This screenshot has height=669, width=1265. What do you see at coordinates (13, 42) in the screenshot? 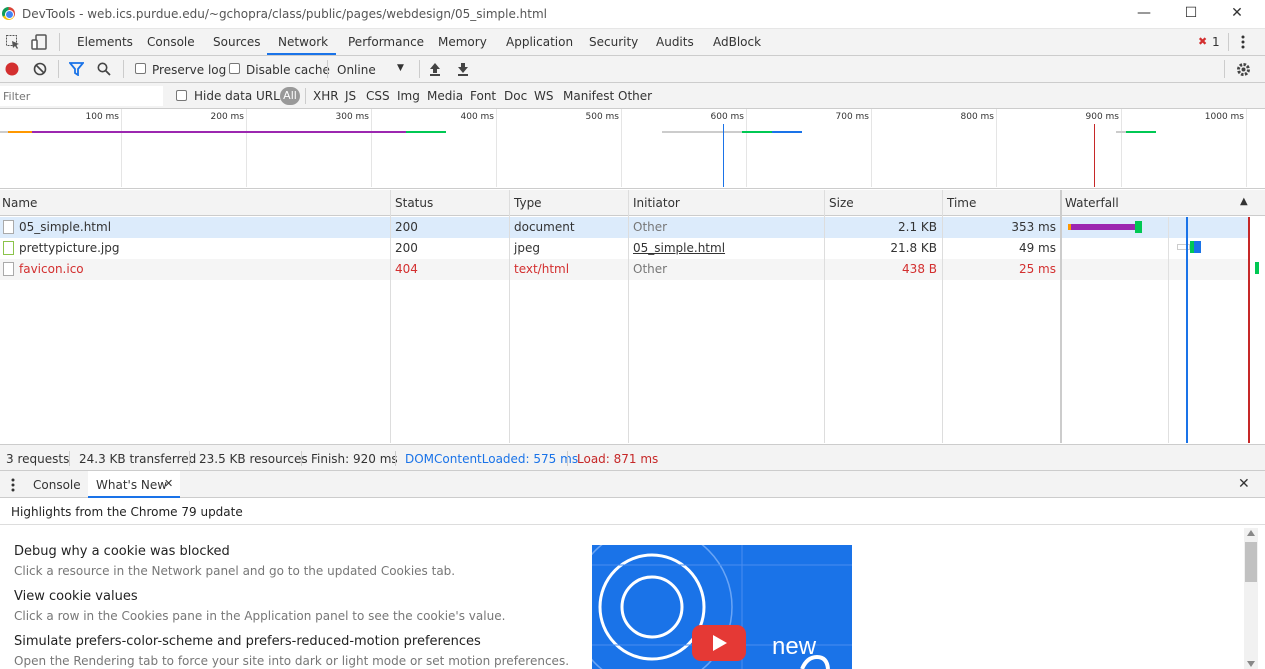
I see `inspect-element-icon` at bounding box center [13, 42].